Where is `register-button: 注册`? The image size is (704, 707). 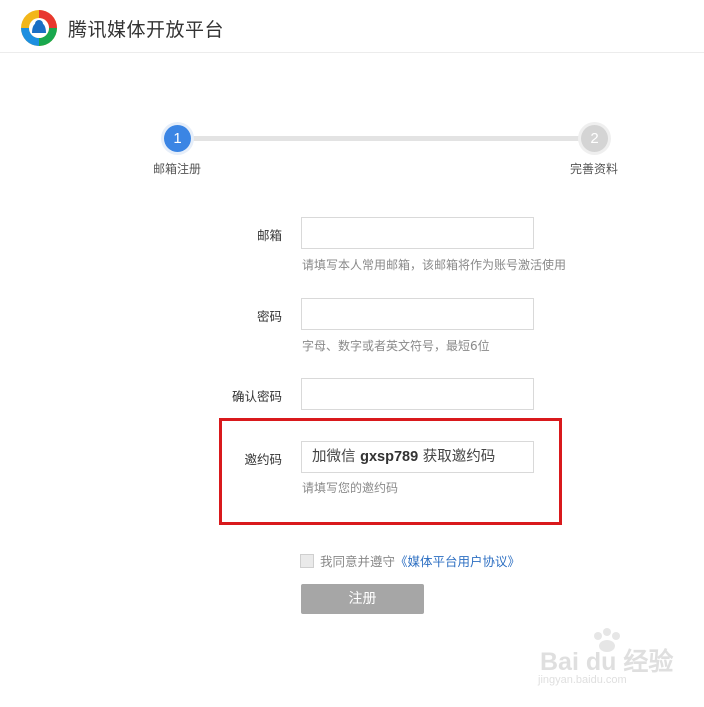
register-button: 注册 is located at coordinates (362, 599).